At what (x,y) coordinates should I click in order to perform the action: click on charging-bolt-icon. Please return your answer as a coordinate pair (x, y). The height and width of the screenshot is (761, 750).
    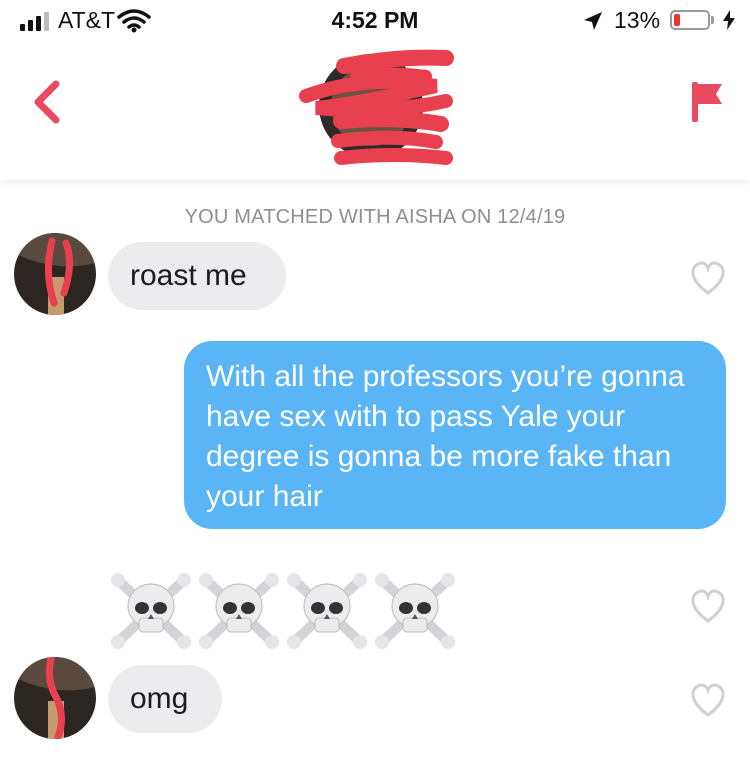
    Looking at the image, I should click on (729, 20).